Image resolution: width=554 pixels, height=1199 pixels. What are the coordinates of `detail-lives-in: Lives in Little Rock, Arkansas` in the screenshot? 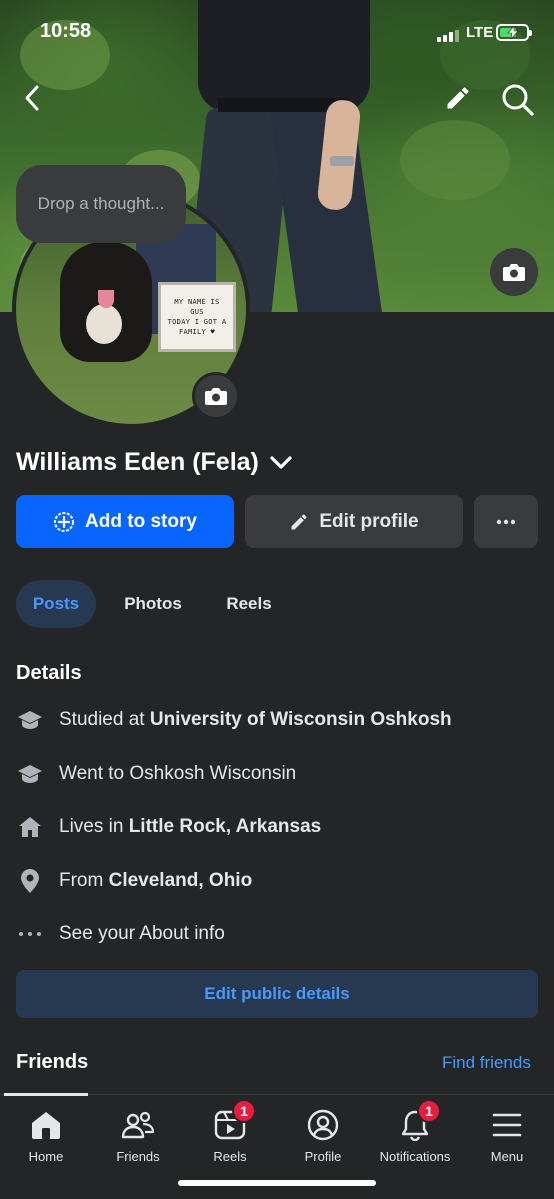 It's located at (168, 827).